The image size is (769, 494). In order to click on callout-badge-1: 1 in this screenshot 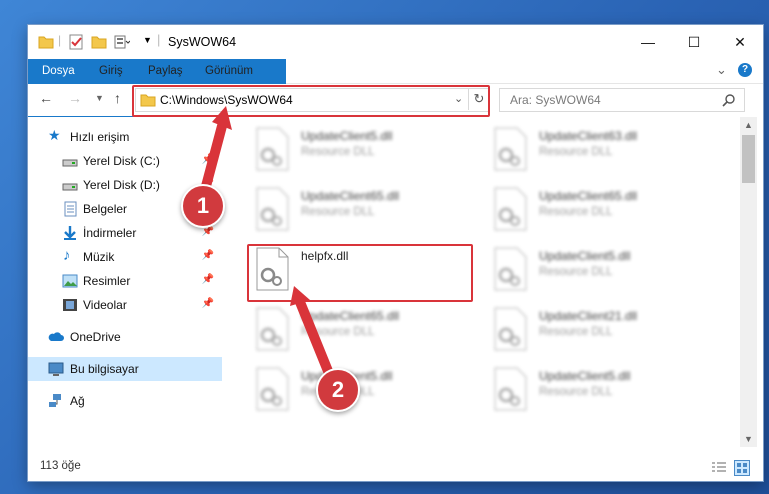, I will do `click(203, 206)`.